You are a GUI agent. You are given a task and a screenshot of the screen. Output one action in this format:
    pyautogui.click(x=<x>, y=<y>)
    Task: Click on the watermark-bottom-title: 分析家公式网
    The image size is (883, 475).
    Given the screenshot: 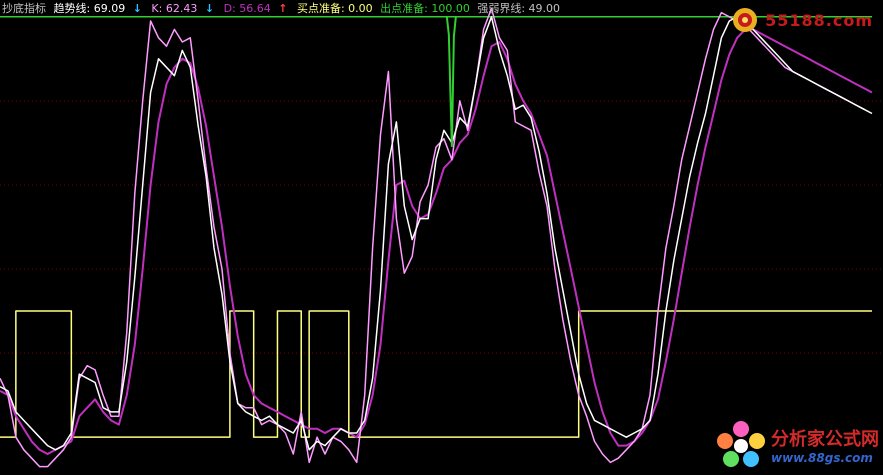 What is the action you would take?
    pyautogui.click(x=825, y=439)
    